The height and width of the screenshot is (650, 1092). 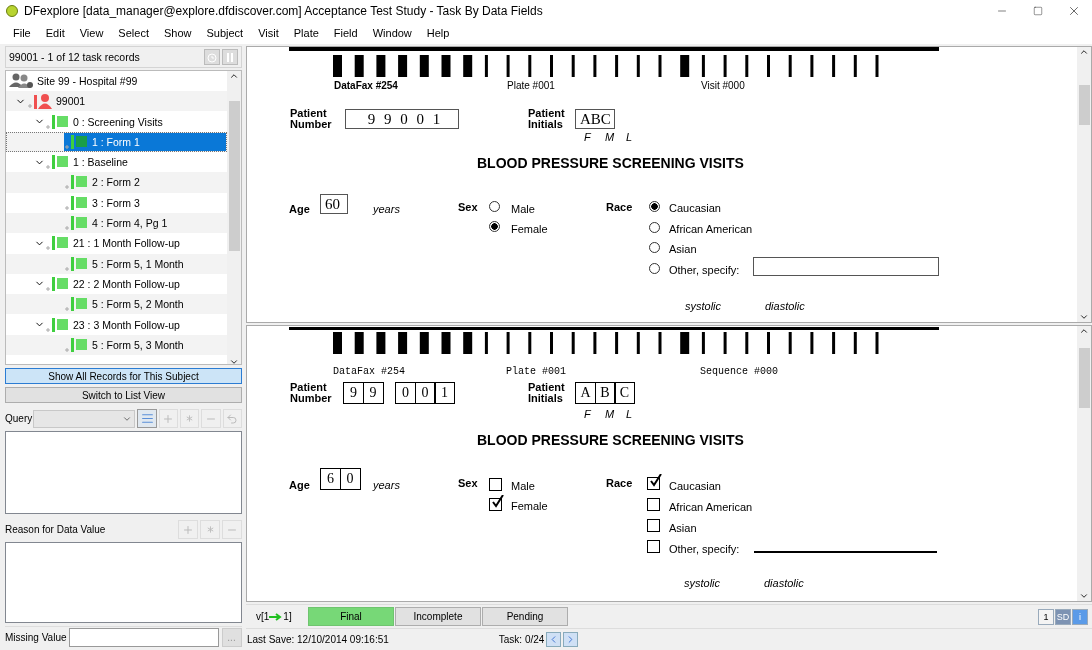 What do you see at coordinates (306, 33) in the screenshot?
I see `menu-item: Plate` at bounding box center [306, 33].